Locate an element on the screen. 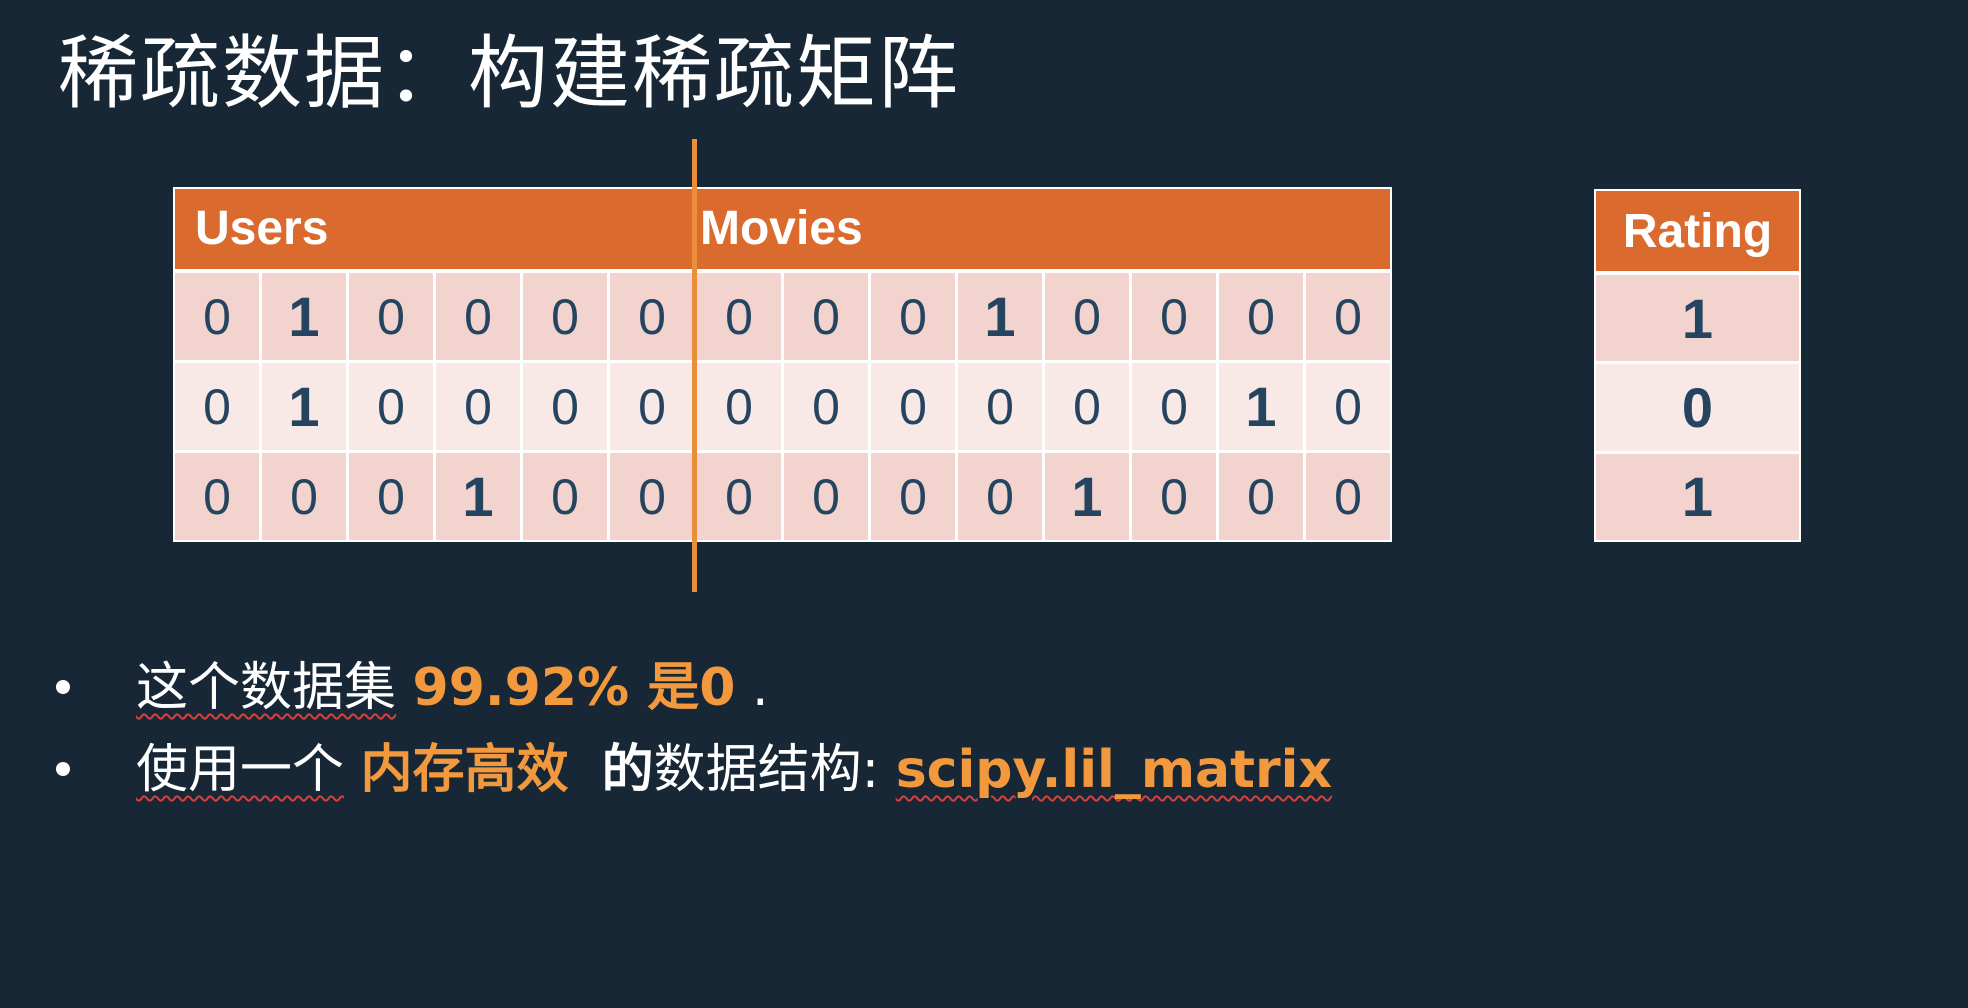  movies-header-label: Movies is located at coordinates (781, 228).